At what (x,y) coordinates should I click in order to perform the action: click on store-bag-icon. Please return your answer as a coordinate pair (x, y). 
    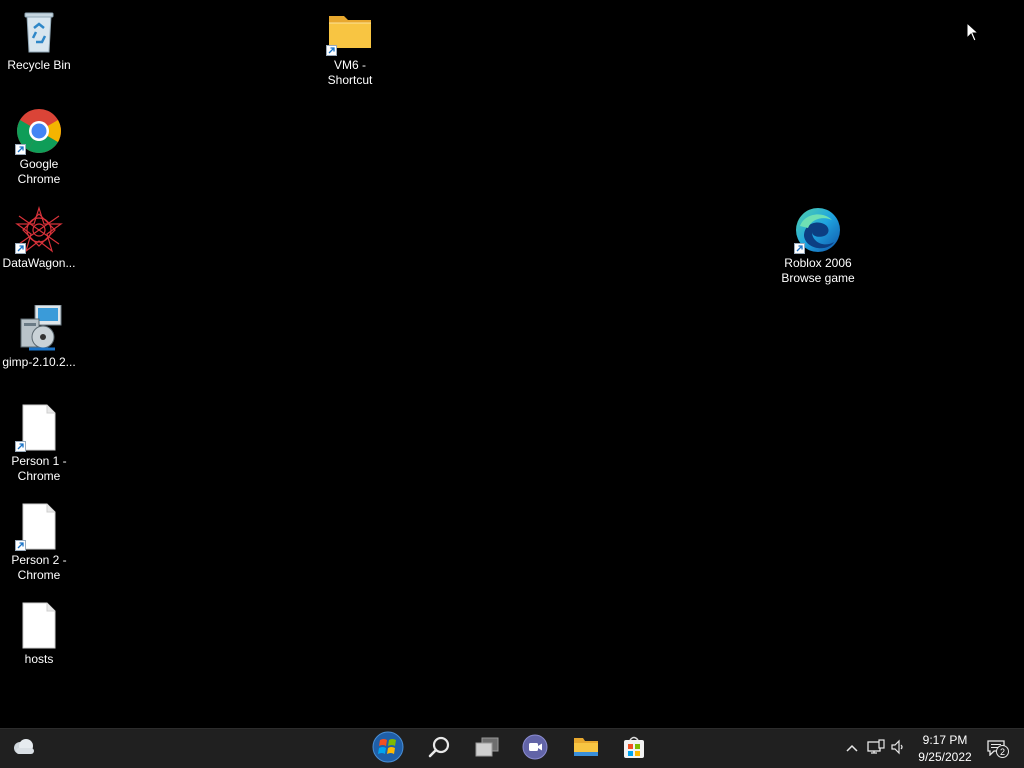
    Looking at the image, I should click on (634, 749).